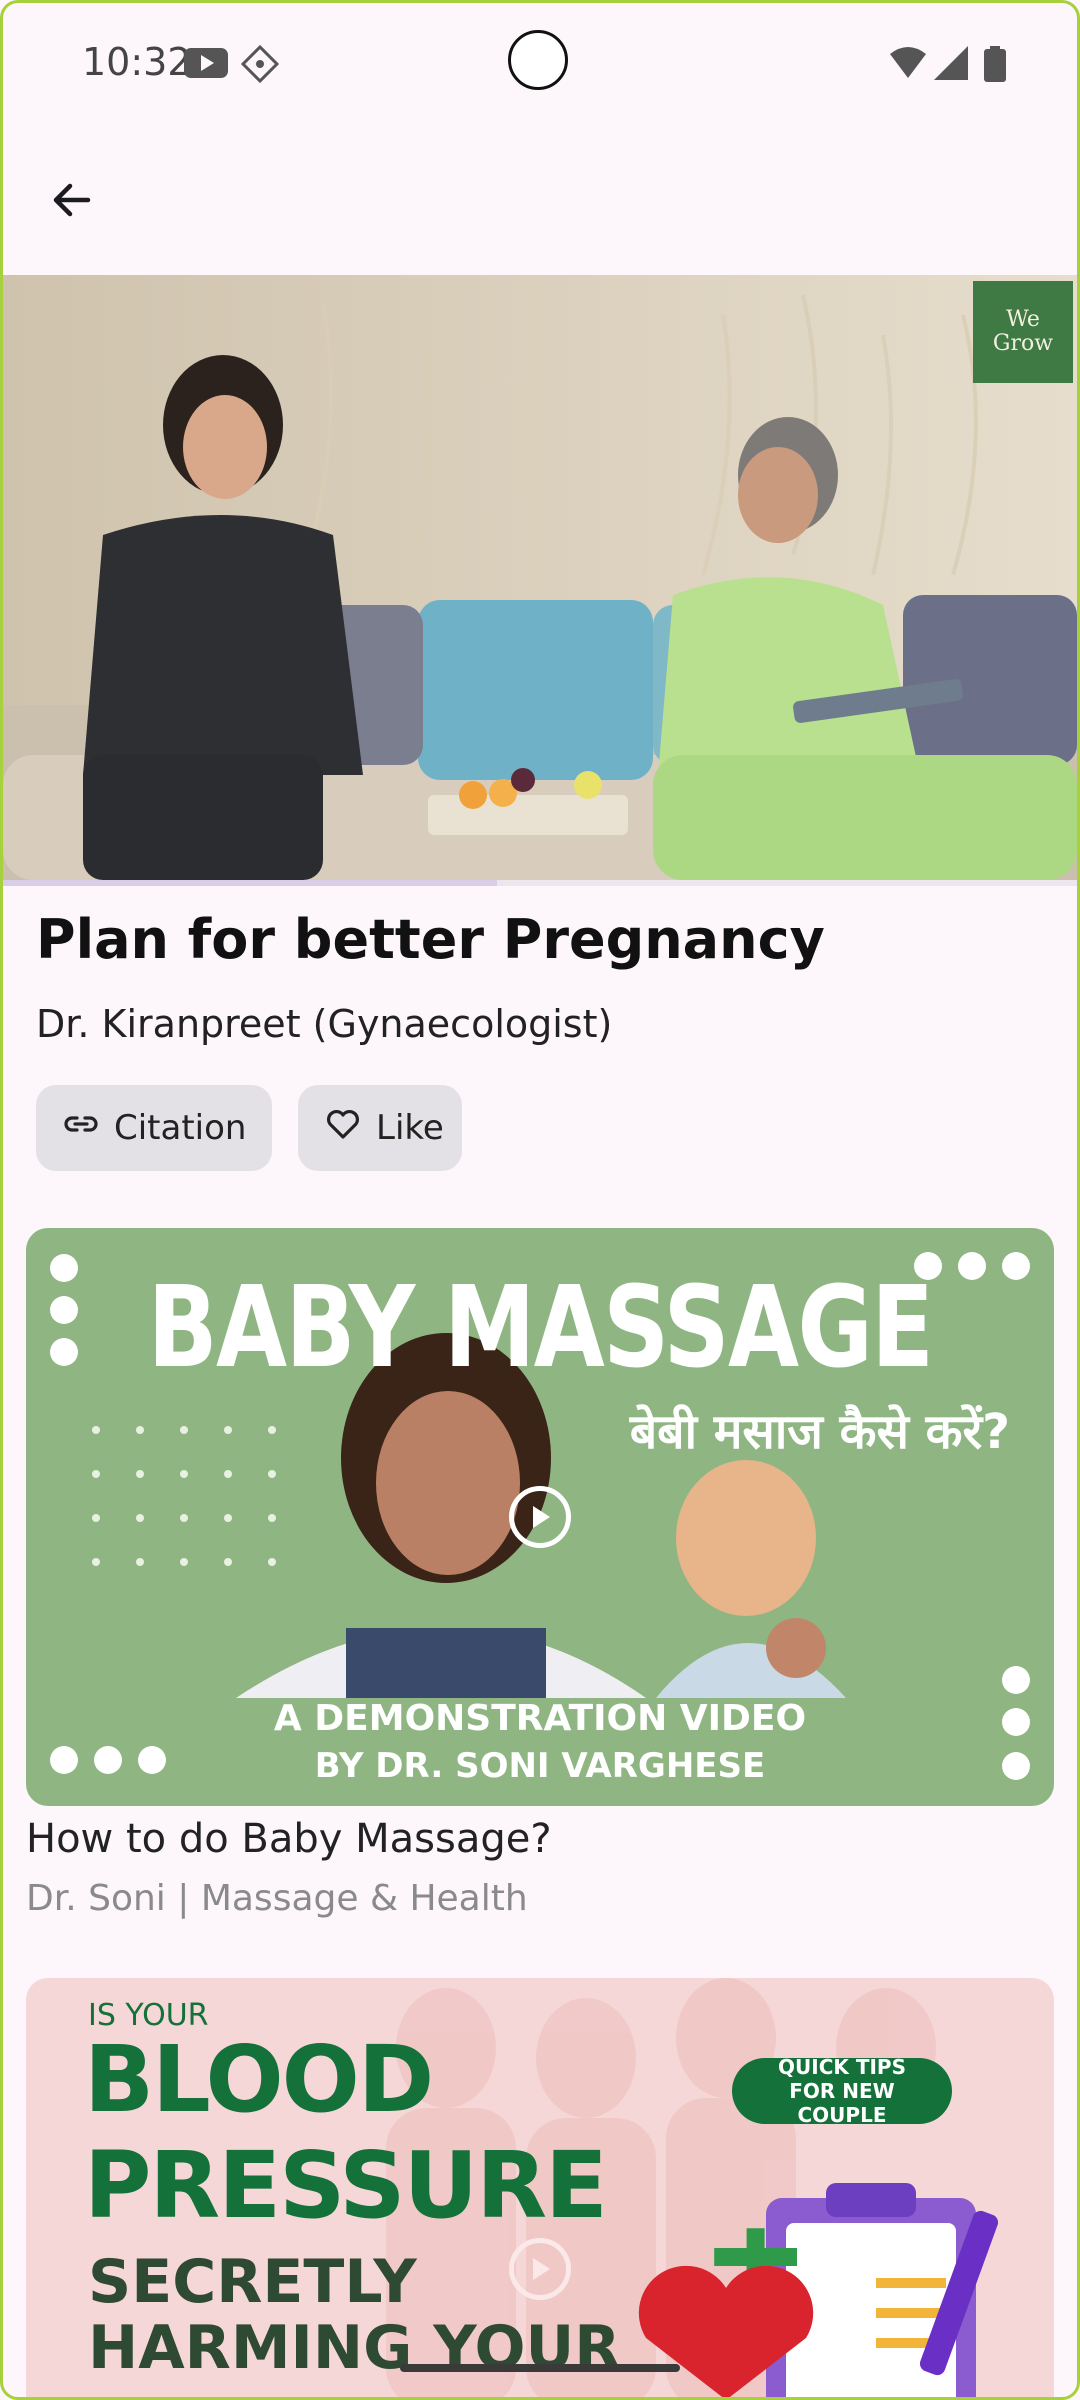 This screenshot has height=2400, width=1080. I want to click on thumb-badge: QUICK TIPS FOR NEW COUPLE, so click(842, 2091).